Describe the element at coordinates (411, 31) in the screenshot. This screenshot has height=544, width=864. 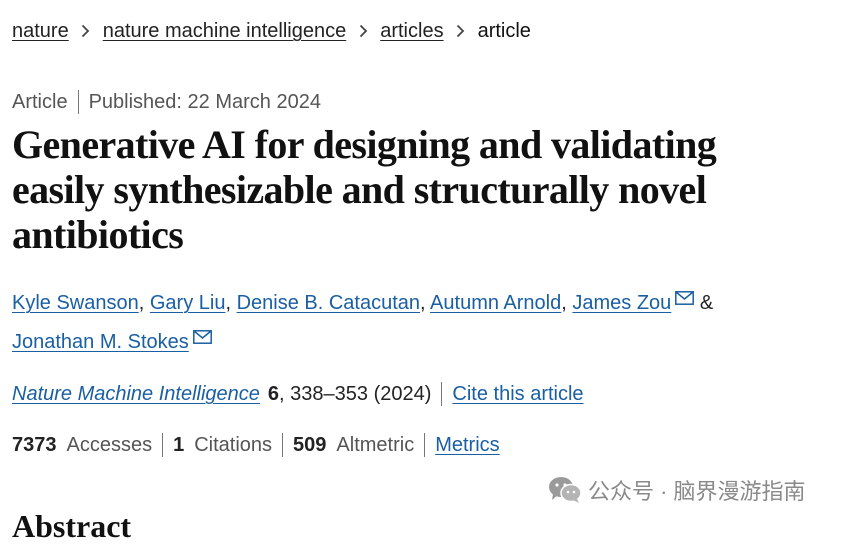
I see `breadcrumb-articles: articles` at that location.